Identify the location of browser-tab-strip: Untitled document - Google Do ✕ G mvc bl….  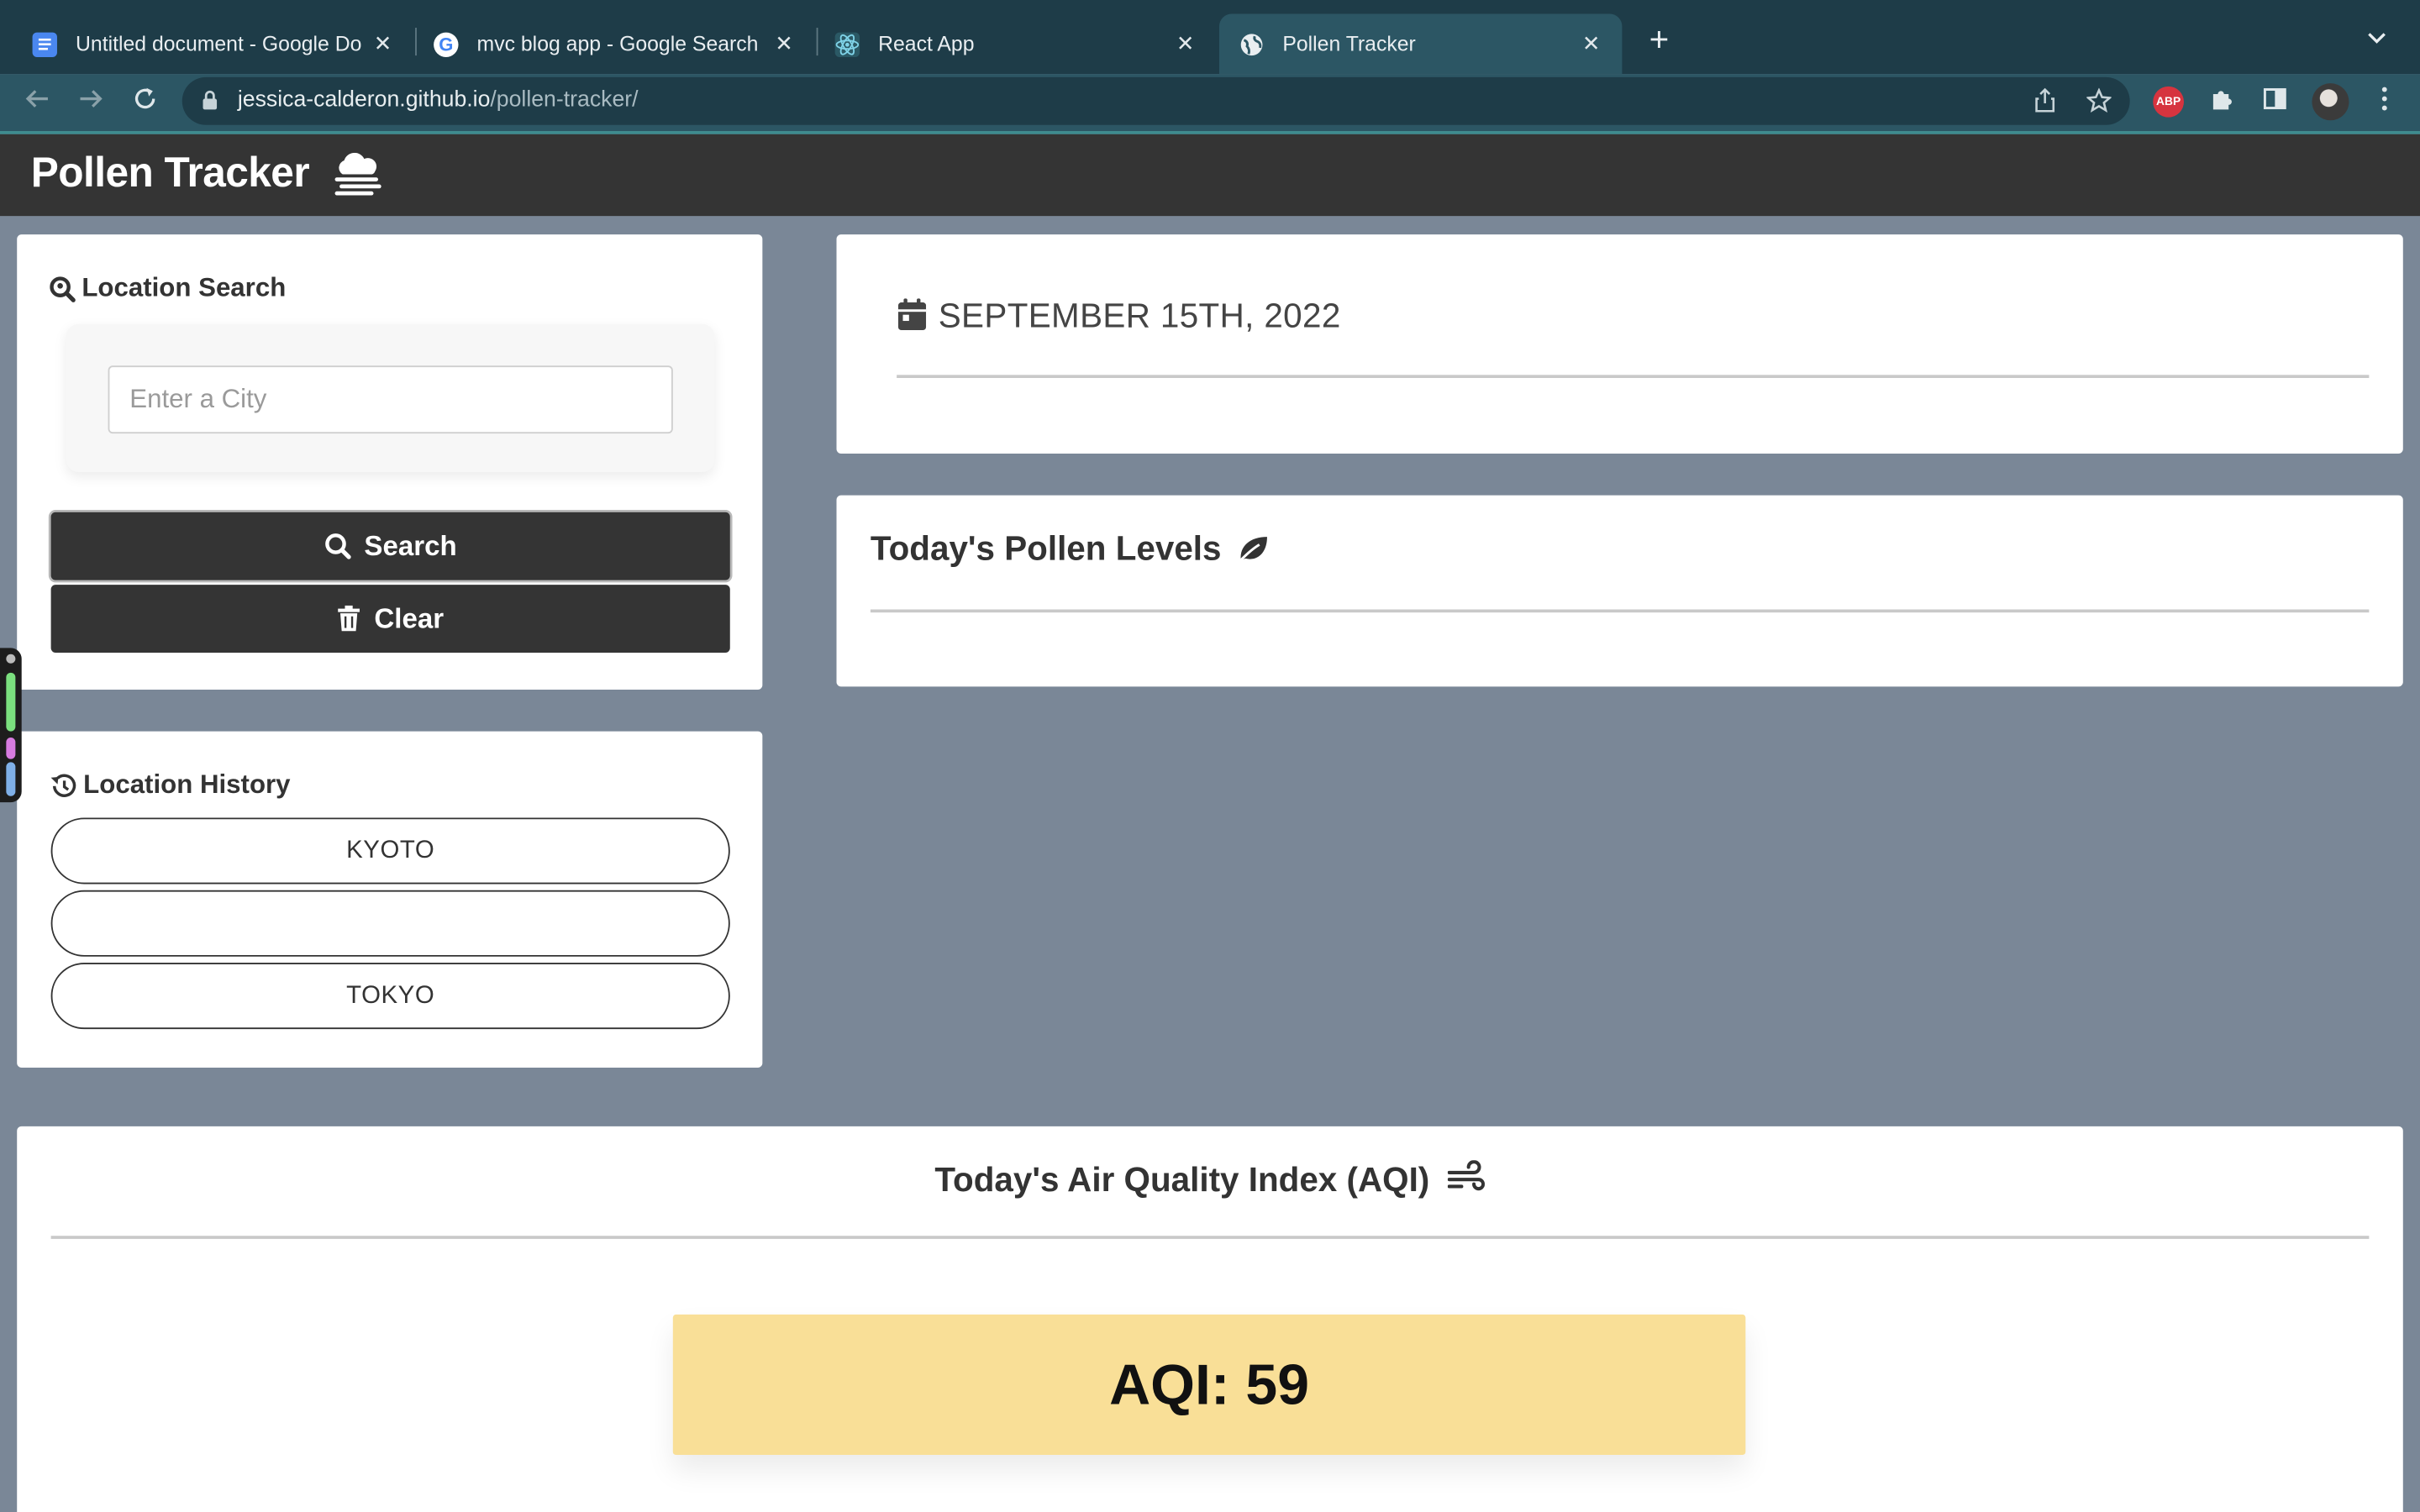
(1210, 37).